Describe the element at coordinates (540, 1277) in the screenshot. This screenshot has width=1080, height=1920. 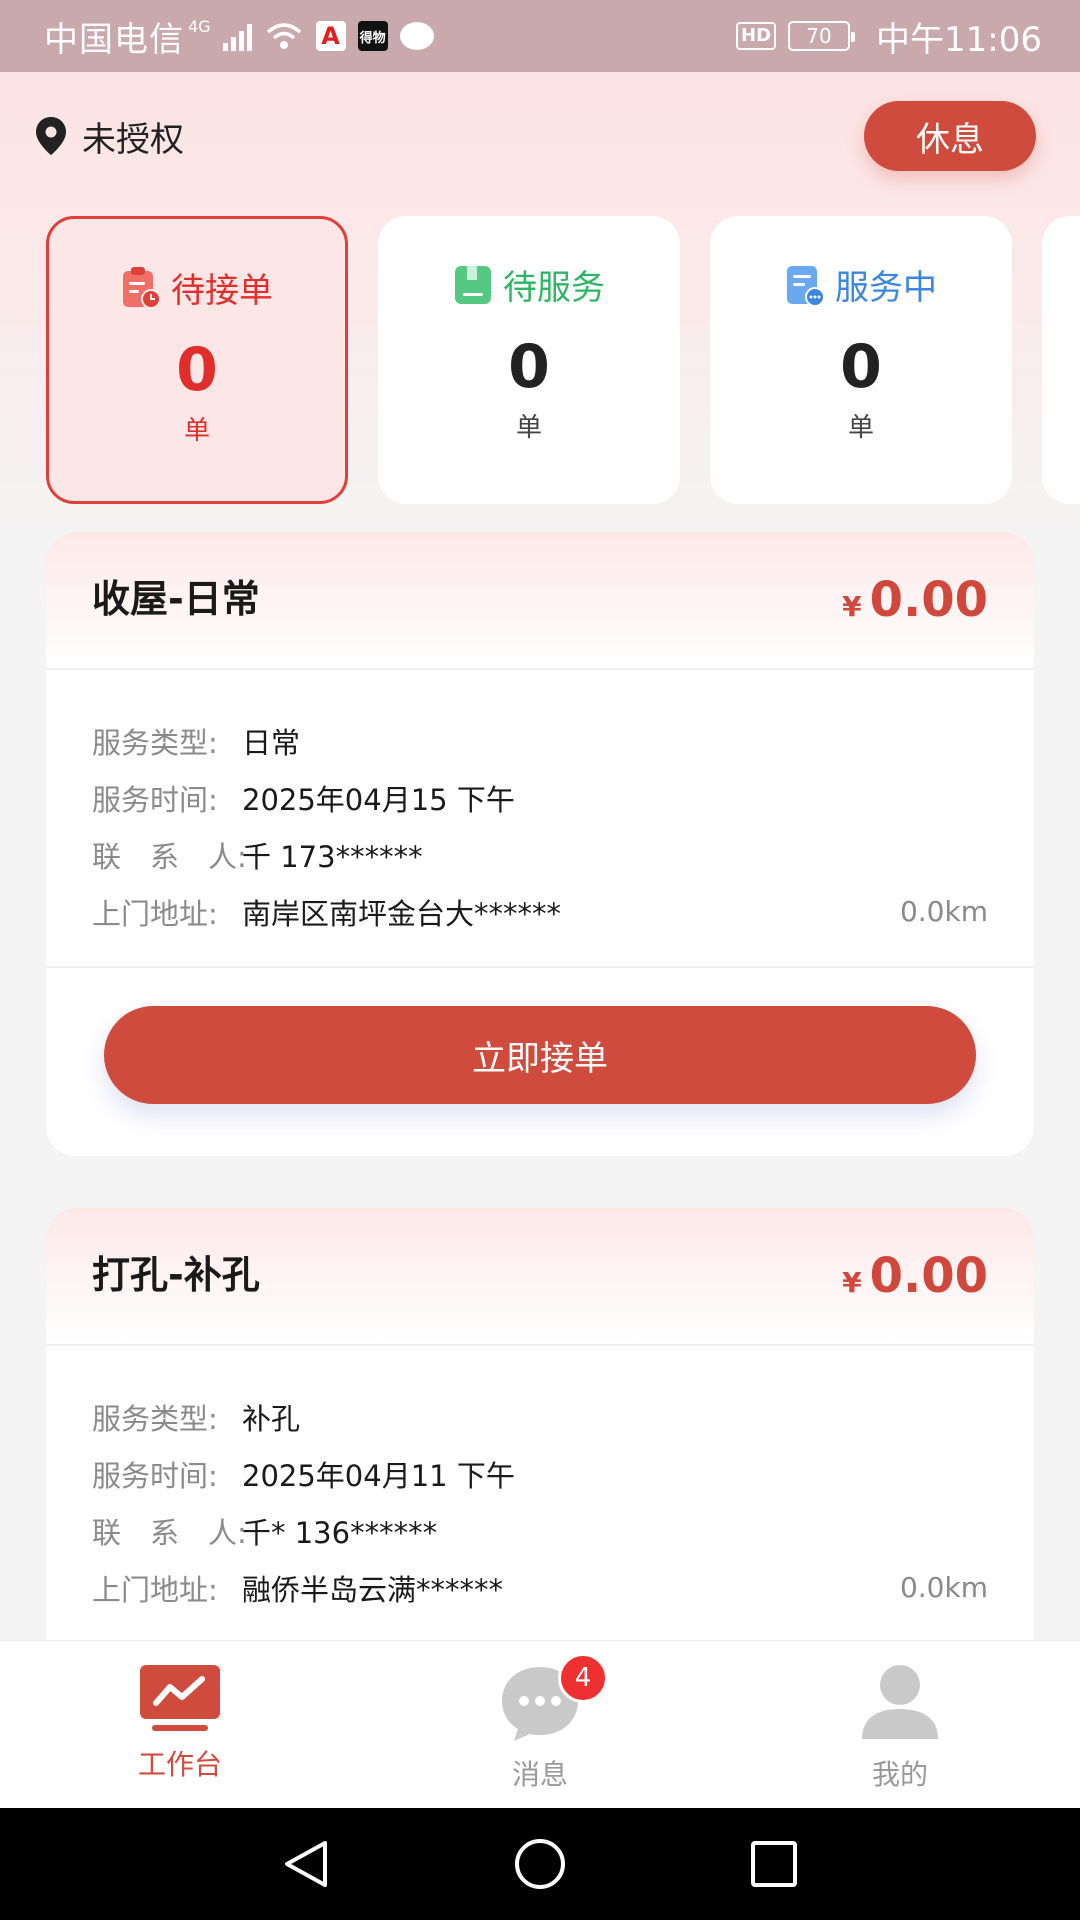
I see `order-header: 打孔-补孔 ¥ 0.00` at that location.